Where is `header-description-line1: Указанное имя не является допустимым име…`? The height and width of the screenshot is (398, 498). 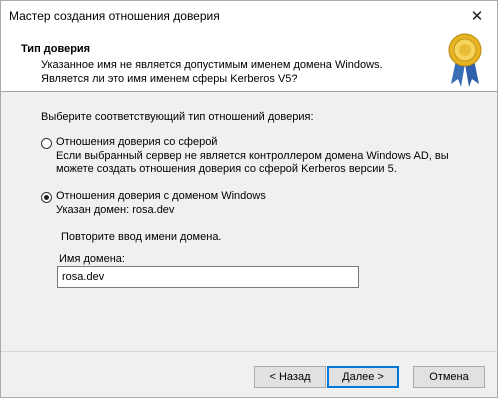 header-description-line1: Указанное имя не является допустимым име… is located at coordinates (212, 65).